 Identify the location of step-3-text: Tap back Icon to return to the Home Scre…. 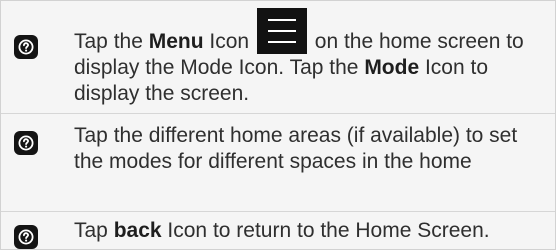
(282, 230).